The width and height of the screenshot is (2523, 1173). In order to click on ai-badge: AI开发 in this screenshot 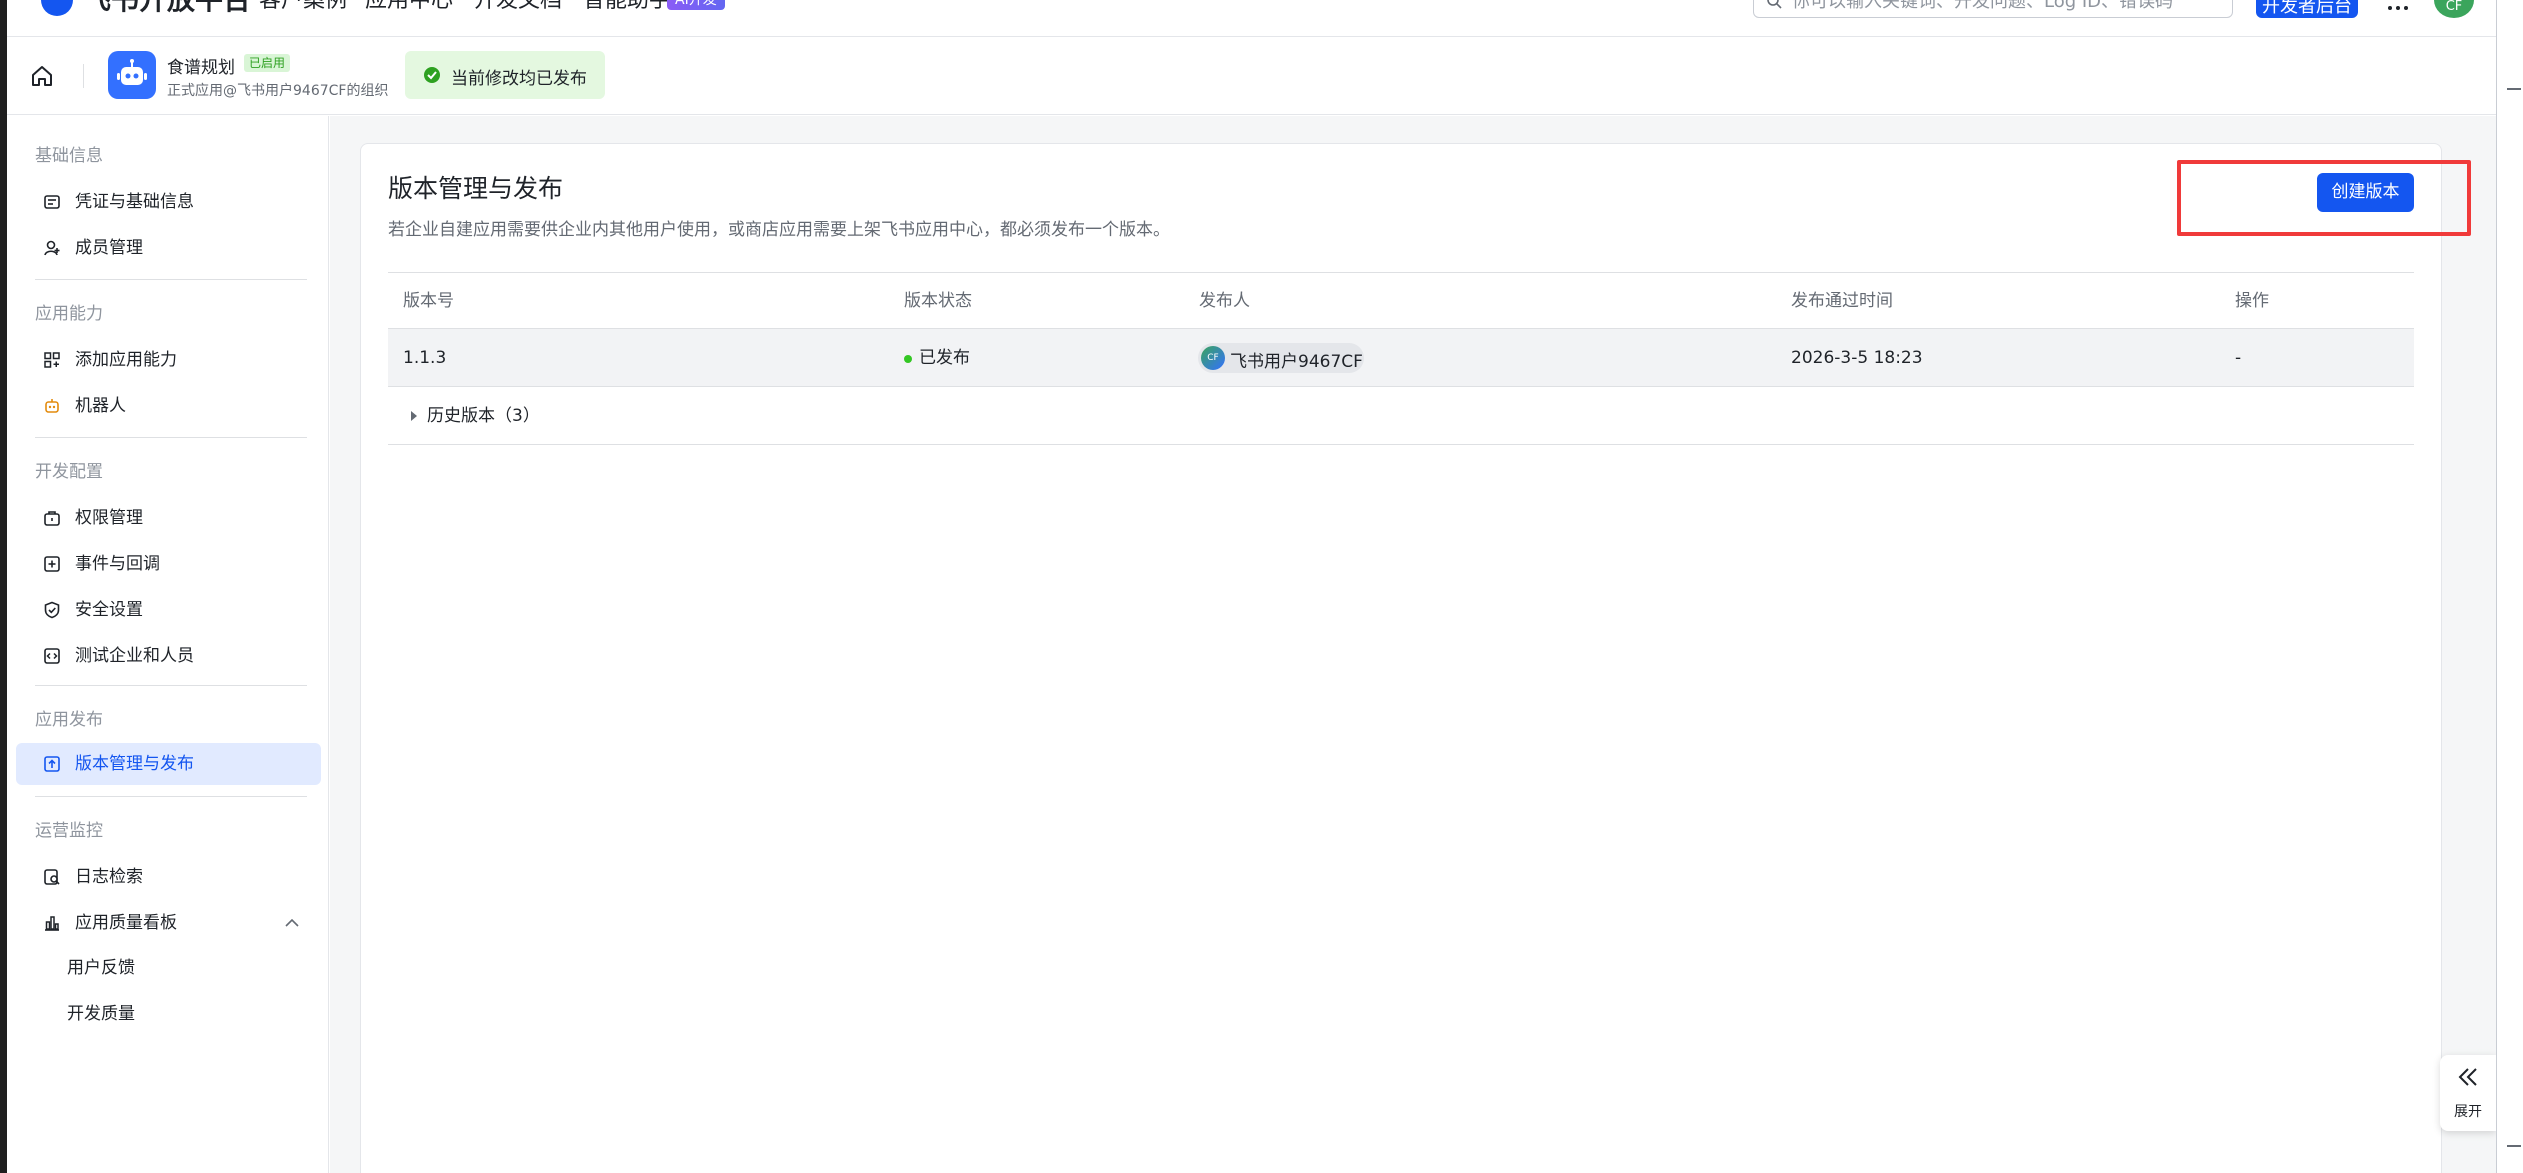, I will do `click(696, 5)`.